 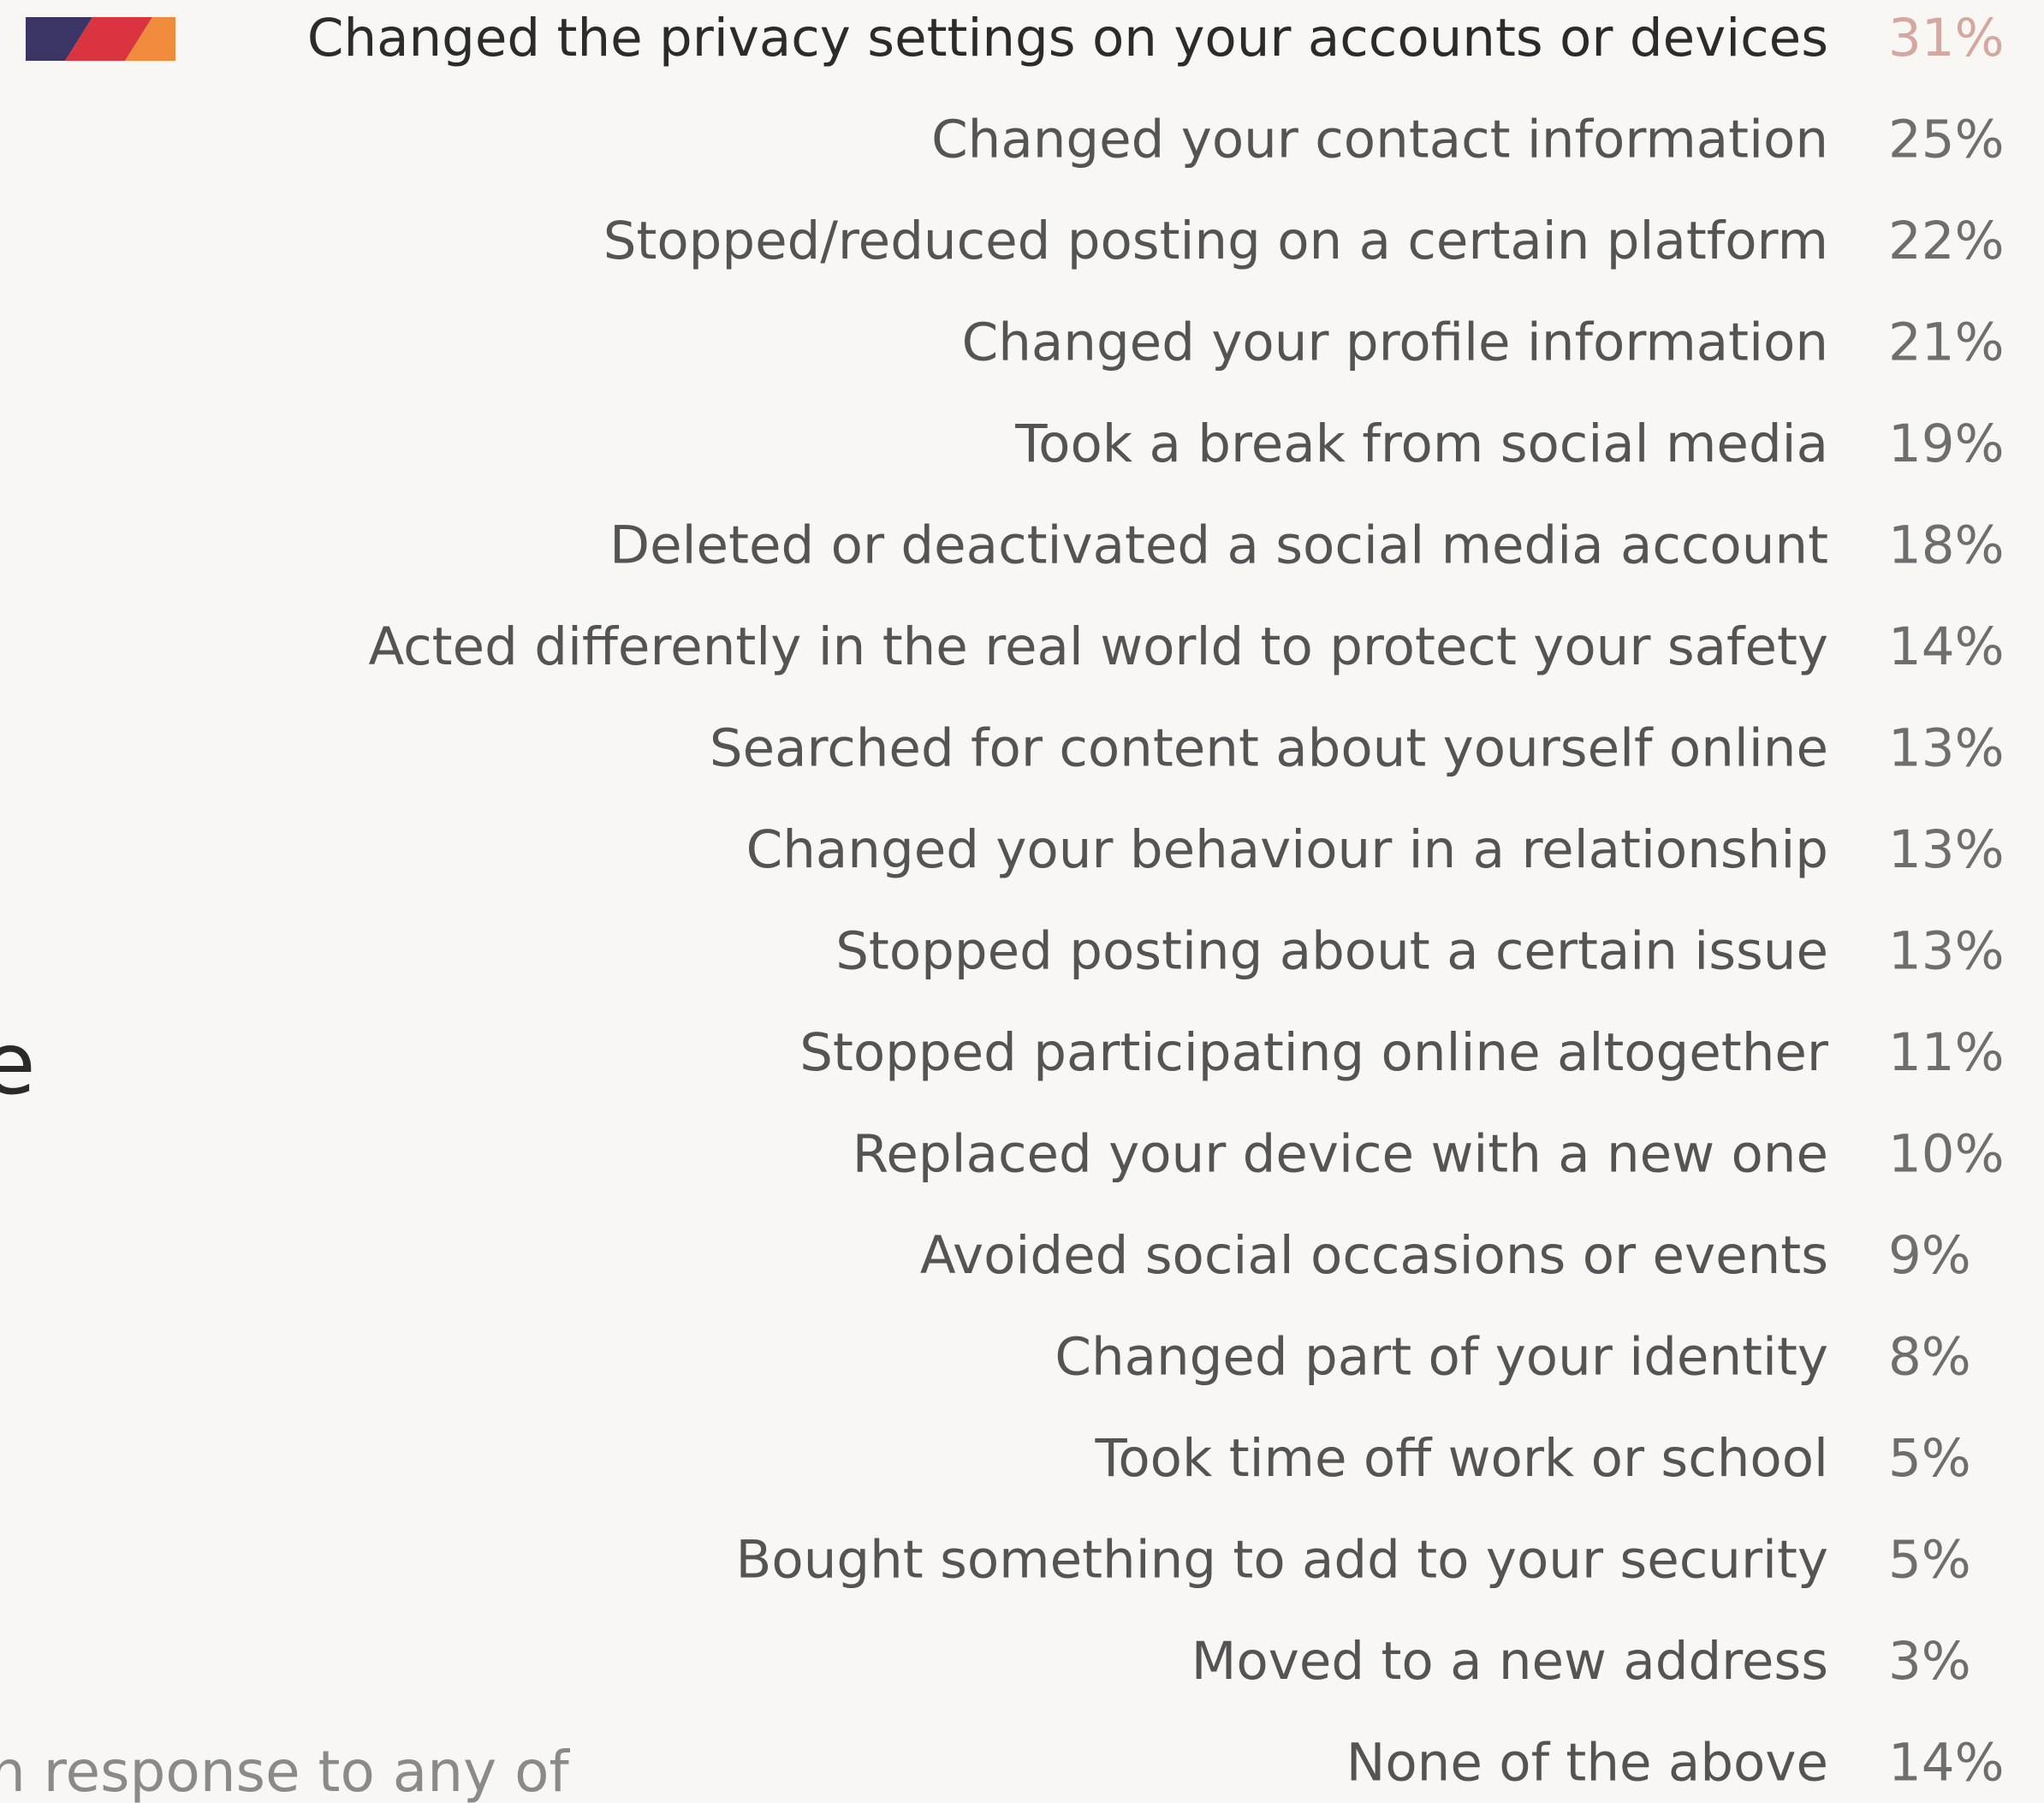 I want to click on row-value: 10%, so click(x=1946, y=1154).